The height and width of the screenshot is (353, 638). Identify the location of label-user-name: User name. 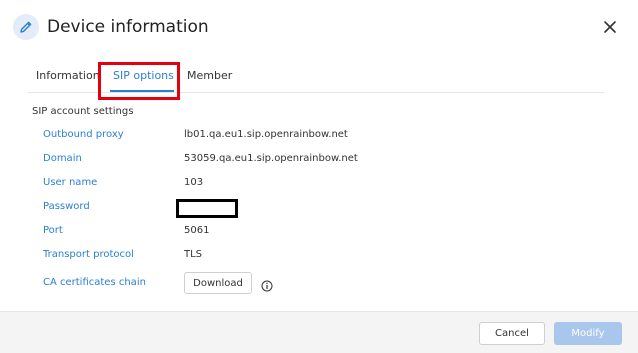
(70, 182).